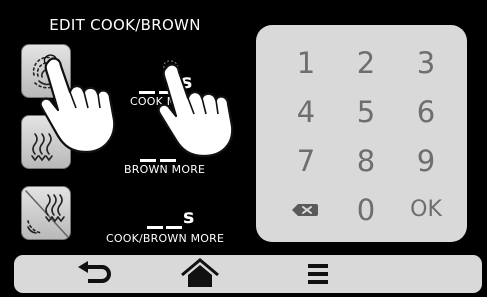 The width and height of the screenshot is (487, 297). Describe the element at coordinates (366, 112) in the screenshot. I see `key-5: 5` at that location.